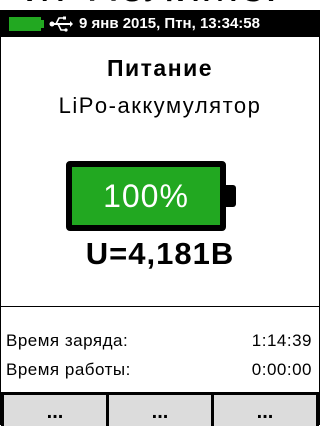  I want to click on voltage-readout: U=4,181В, so click(160, 253).